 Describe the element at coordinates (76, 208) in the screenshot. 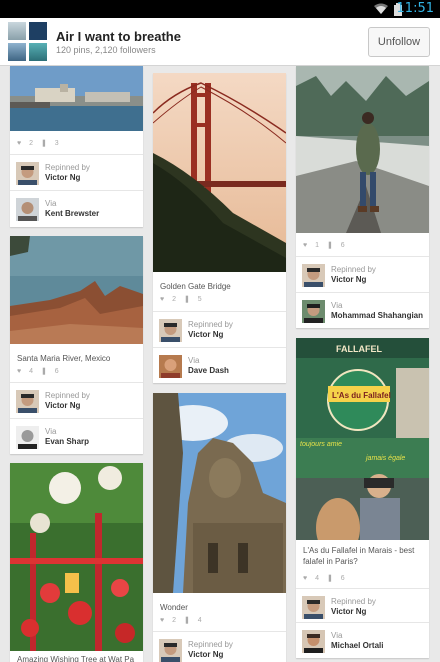

I see `via: Via Kent Brewster` at that location.